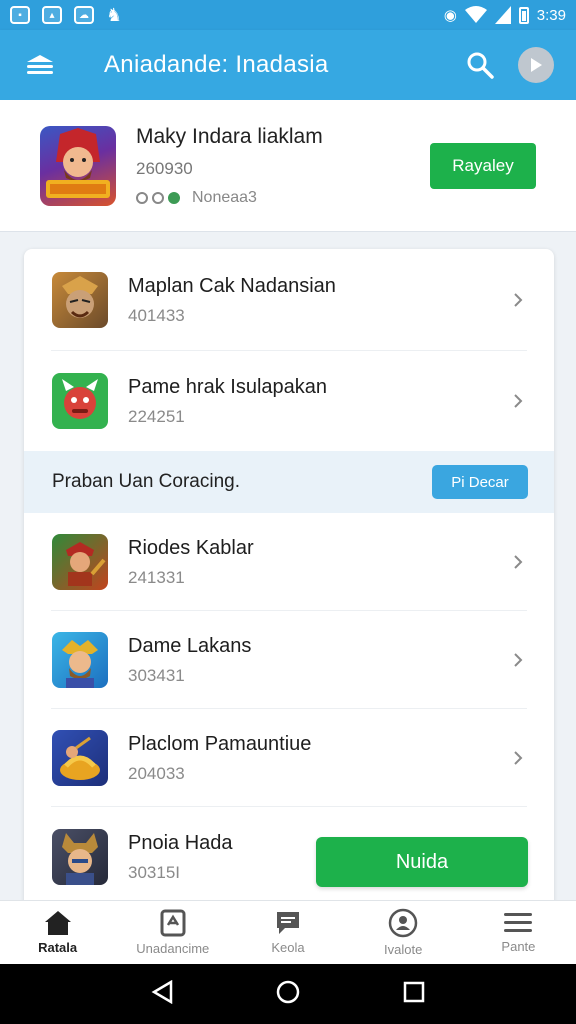 The image size is (576, 1024). I want to click on list-item: Riodes Kablar 241331, so click(289, 562).